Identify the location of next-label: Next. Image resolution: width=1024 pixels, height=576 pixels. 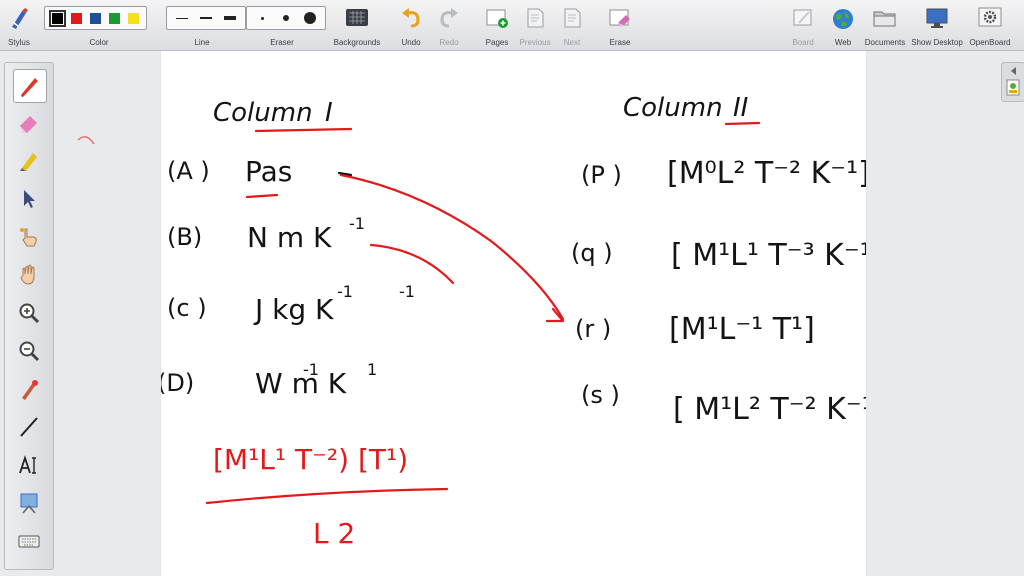
(572, 42).